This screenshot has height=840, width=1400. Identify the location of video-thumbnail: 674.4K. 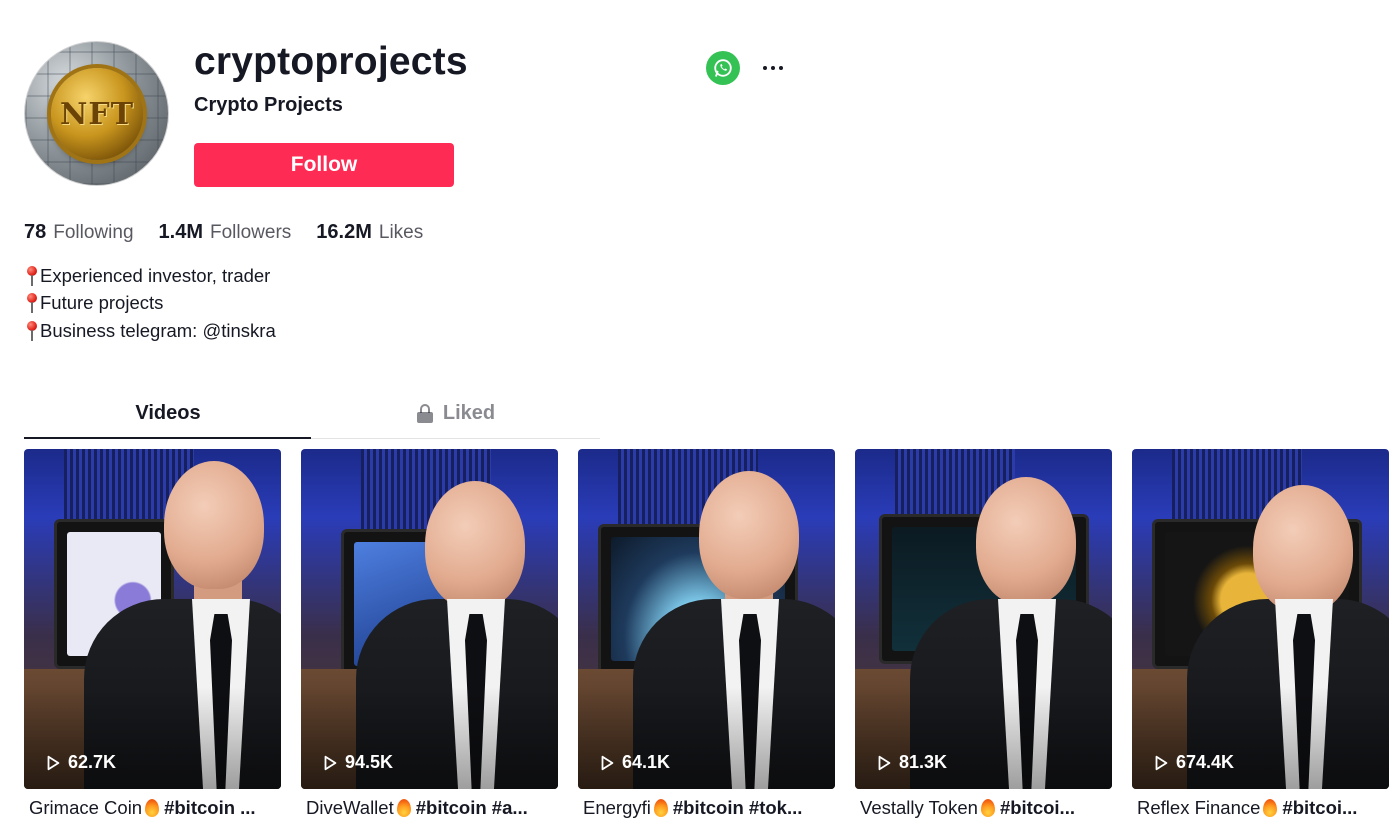
(1260, 619).